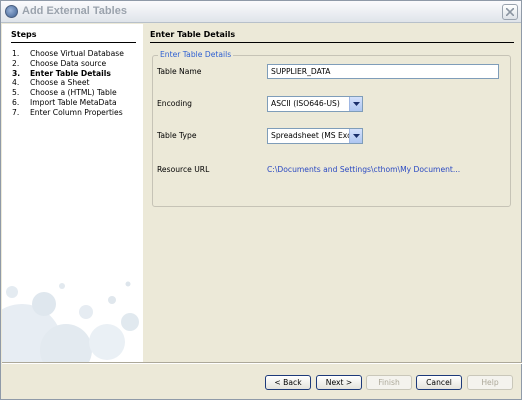  What do you see at coordinates (383, 71) in the screenshot?
I see `table-name-input: SUPPLIER_DATA` at bounding box center [383, 71].